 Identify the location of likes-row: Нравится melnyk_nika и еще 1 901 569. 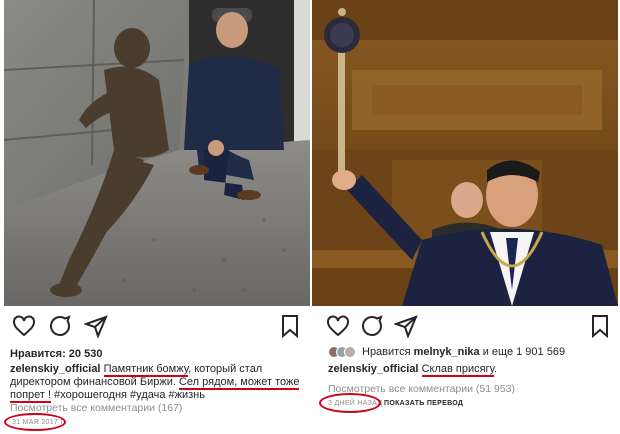
(446, 352).